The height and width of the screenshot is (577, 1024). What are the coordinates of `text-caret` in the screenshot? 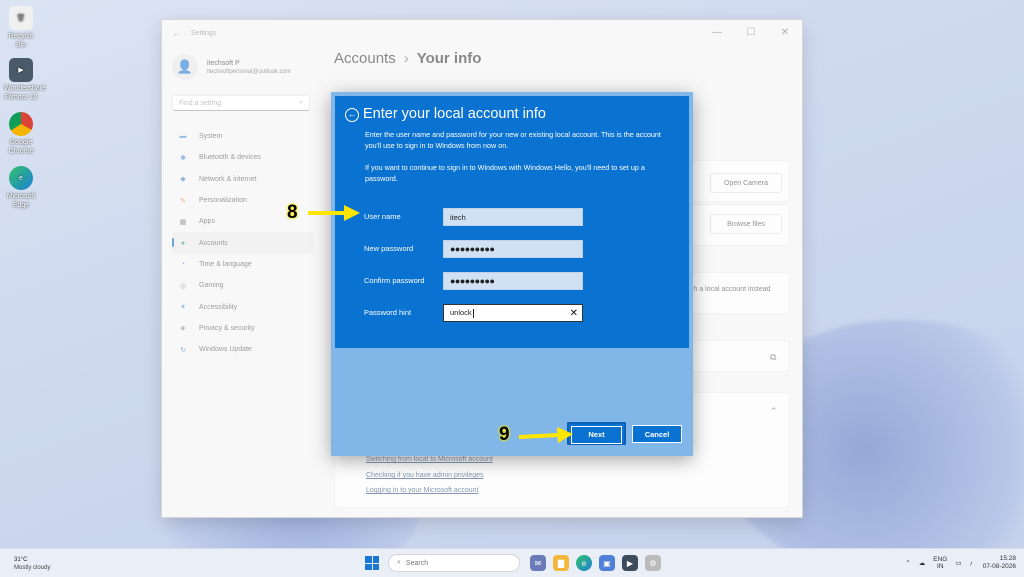 It's located at (473, 313).